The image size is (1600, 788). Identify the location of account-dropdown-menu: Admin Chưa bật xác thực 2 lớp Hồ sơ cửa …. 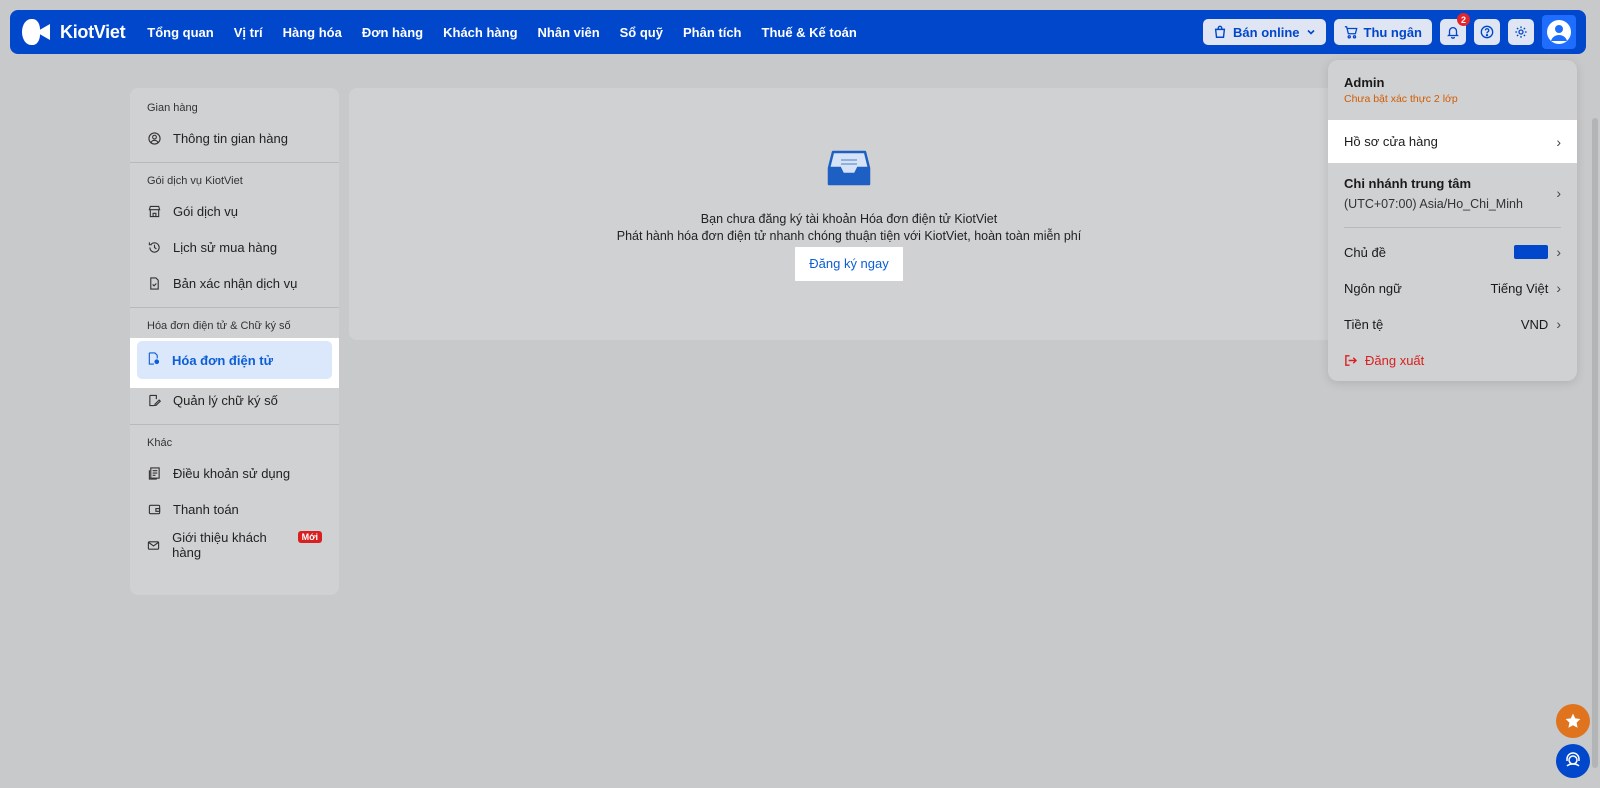
(1452, 220).